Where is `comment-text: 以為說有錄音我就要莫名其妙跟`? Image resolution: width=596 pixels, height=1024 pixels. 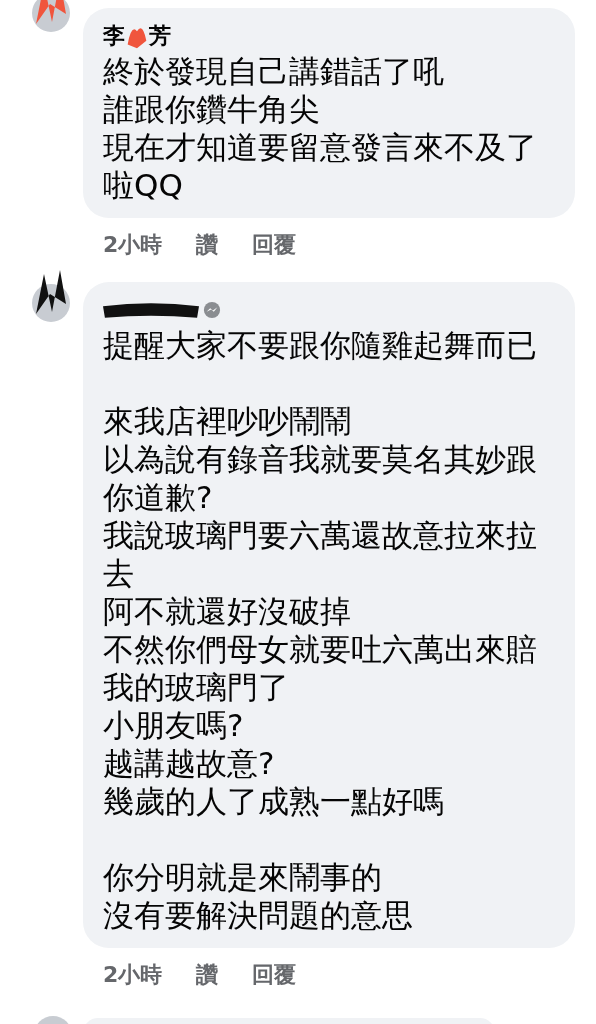
comment-text: 以為說有錄音我就要莫名其妙跟 is located at coordinates (320, 459).